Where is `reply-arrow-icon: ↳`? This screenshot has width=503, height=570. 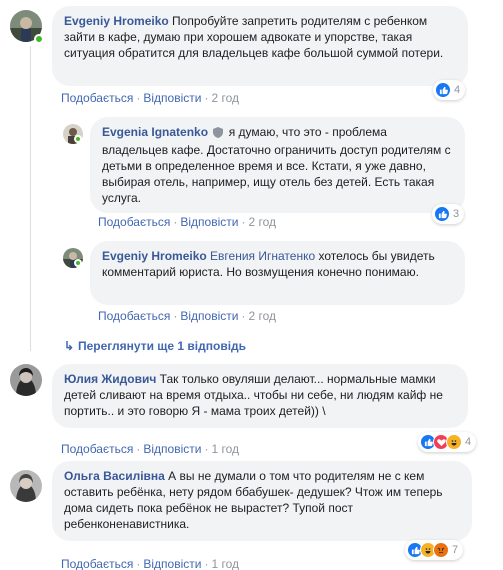 reply-arrow-icon: ↳ is located at coordinates (69, 346).